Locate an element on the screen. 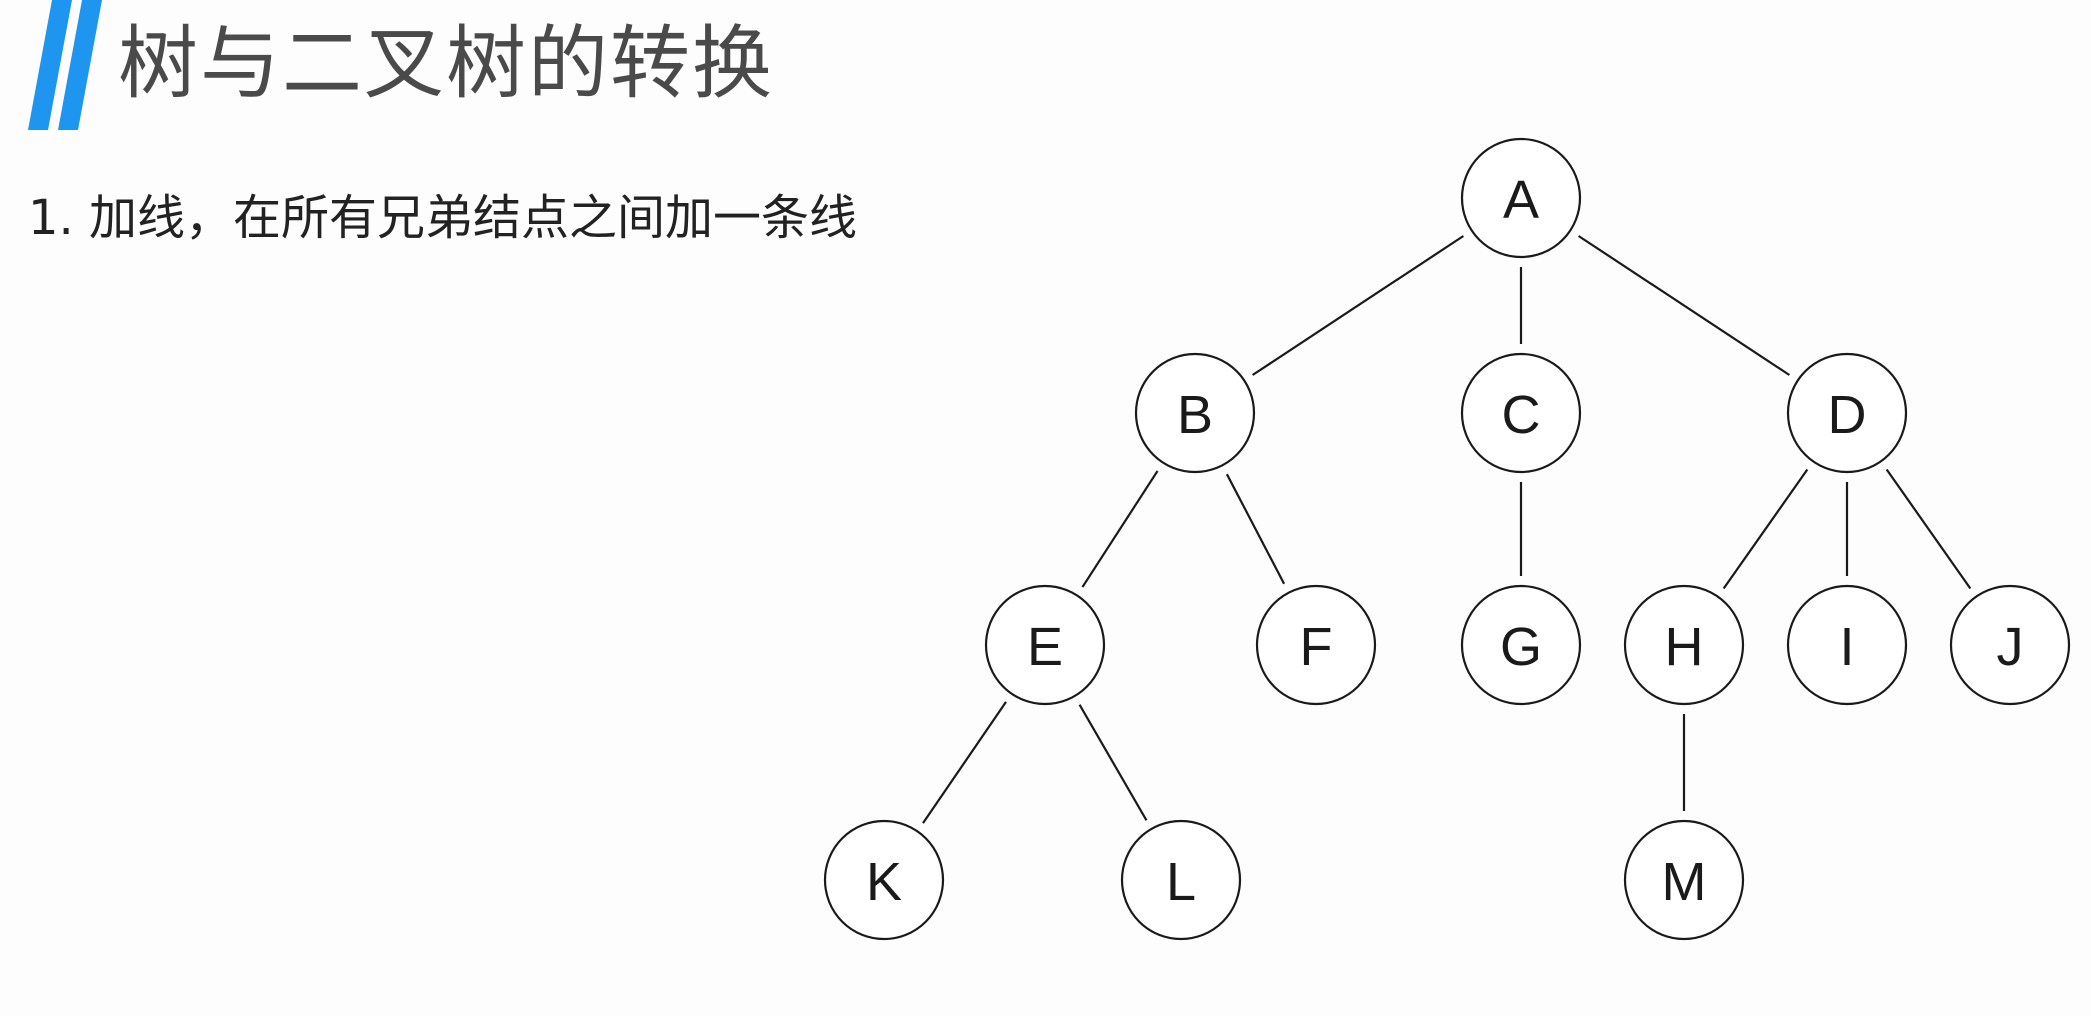  node-label: J is located at coordinates (2010, 647).